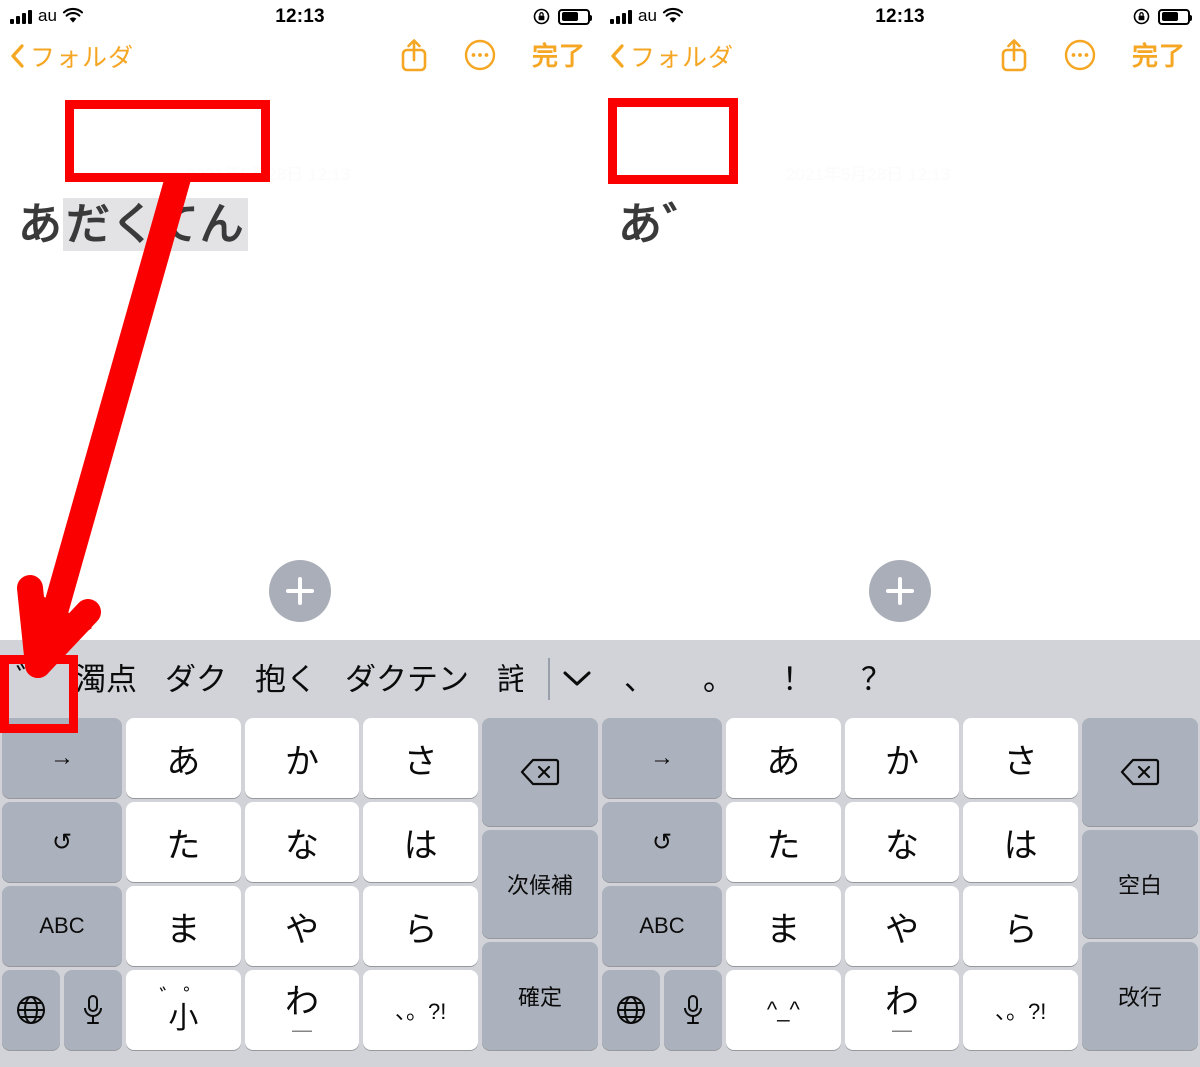  Describe the element at coordinates (407, 679) in the screenshot. I see `suggestion-item: ダクテン` at that location.